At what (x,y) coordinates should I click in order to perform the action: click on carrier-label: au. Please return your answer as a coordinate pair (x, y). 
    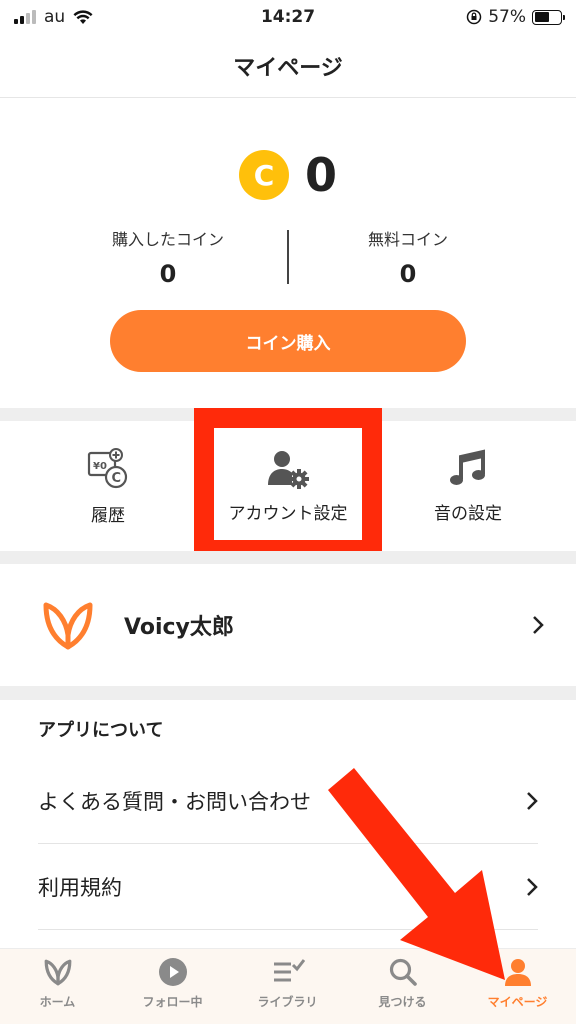
    Looking at the image, I should click on (55, 17).